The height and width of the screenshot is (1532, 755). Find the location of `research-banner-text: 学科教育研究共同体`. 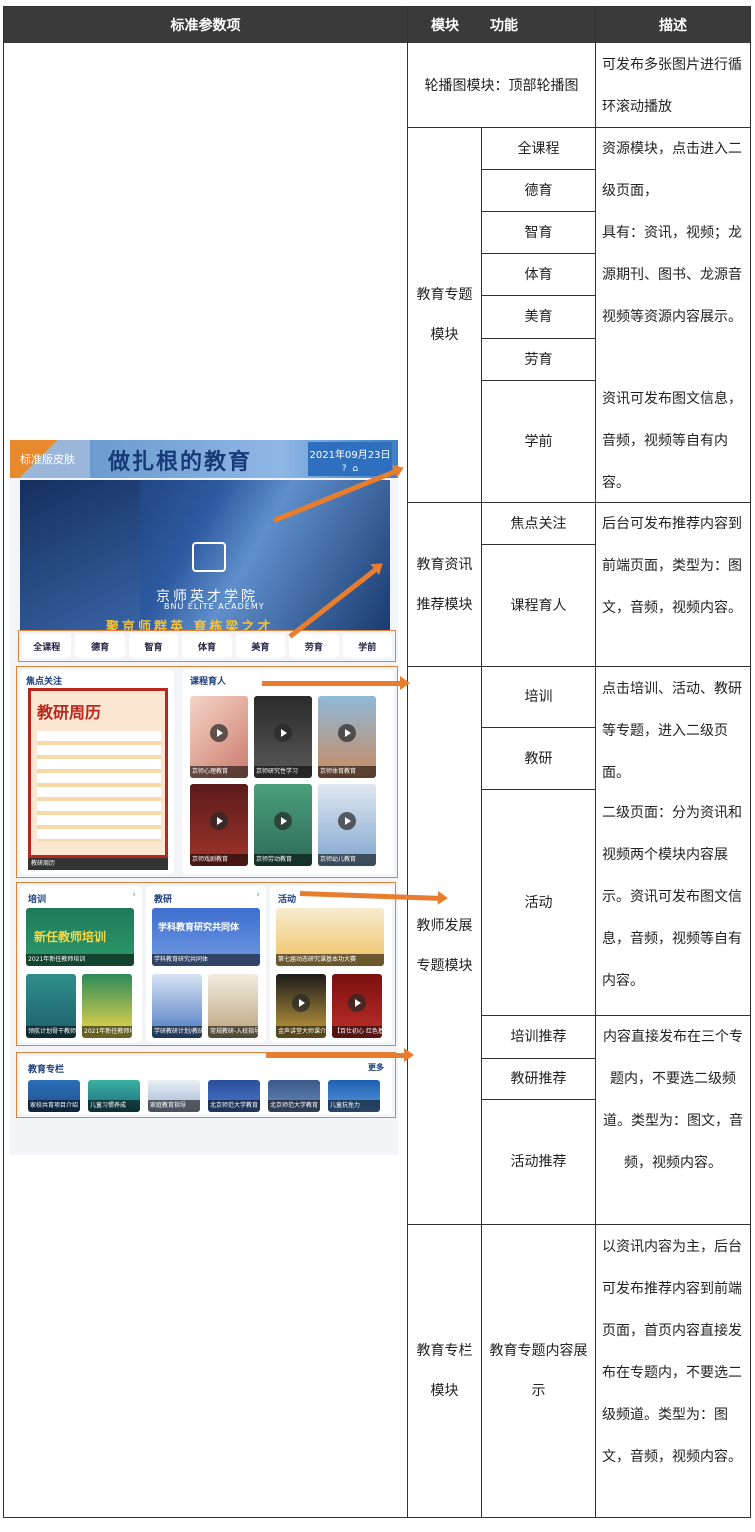

research-banner-text: 学科教育研究共同体 is located at coordinates (199, 928).